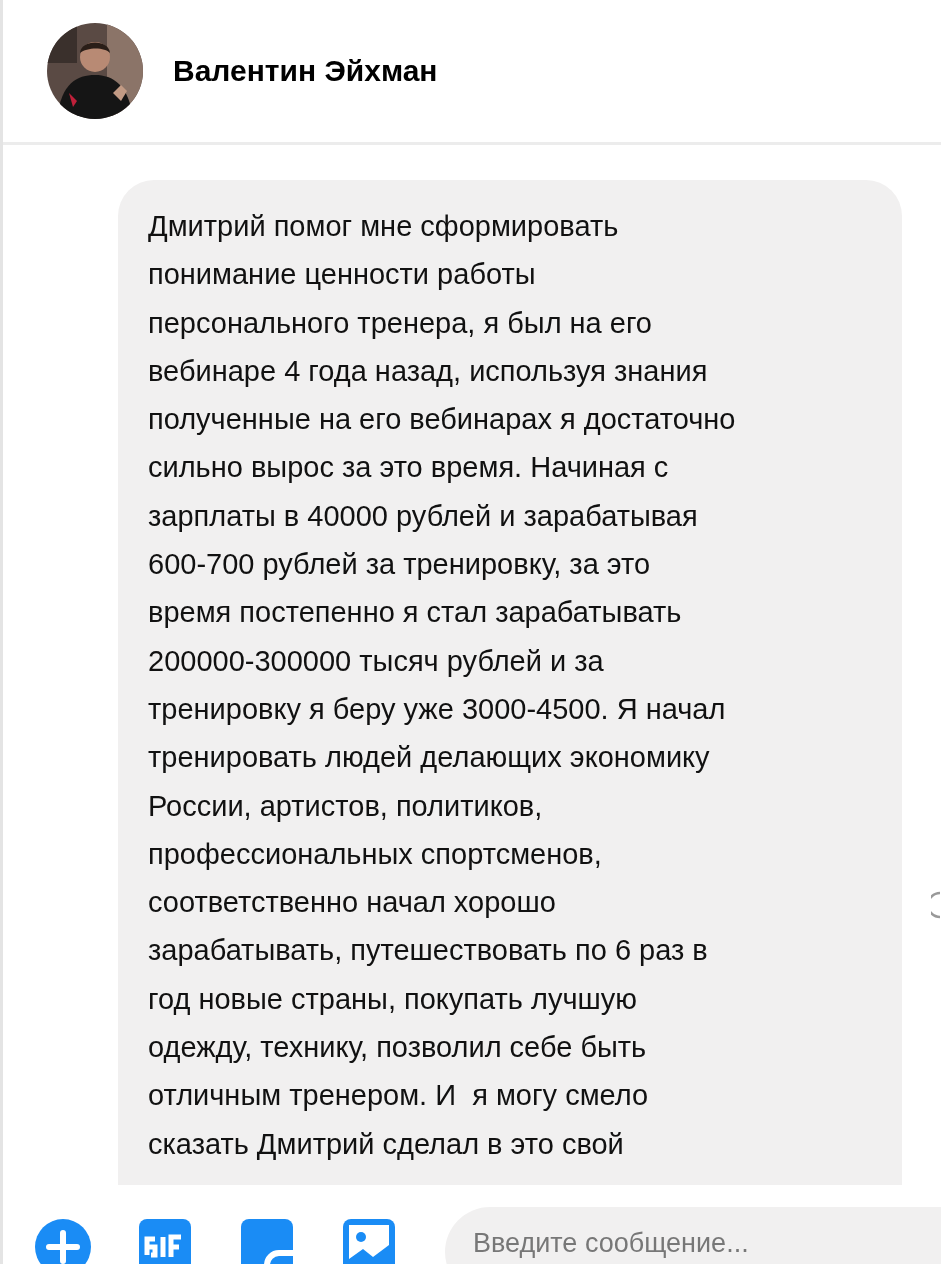 The width and height of the screenshot is (941, 1264). I want to click on plus-icon, so click(63, 1240).